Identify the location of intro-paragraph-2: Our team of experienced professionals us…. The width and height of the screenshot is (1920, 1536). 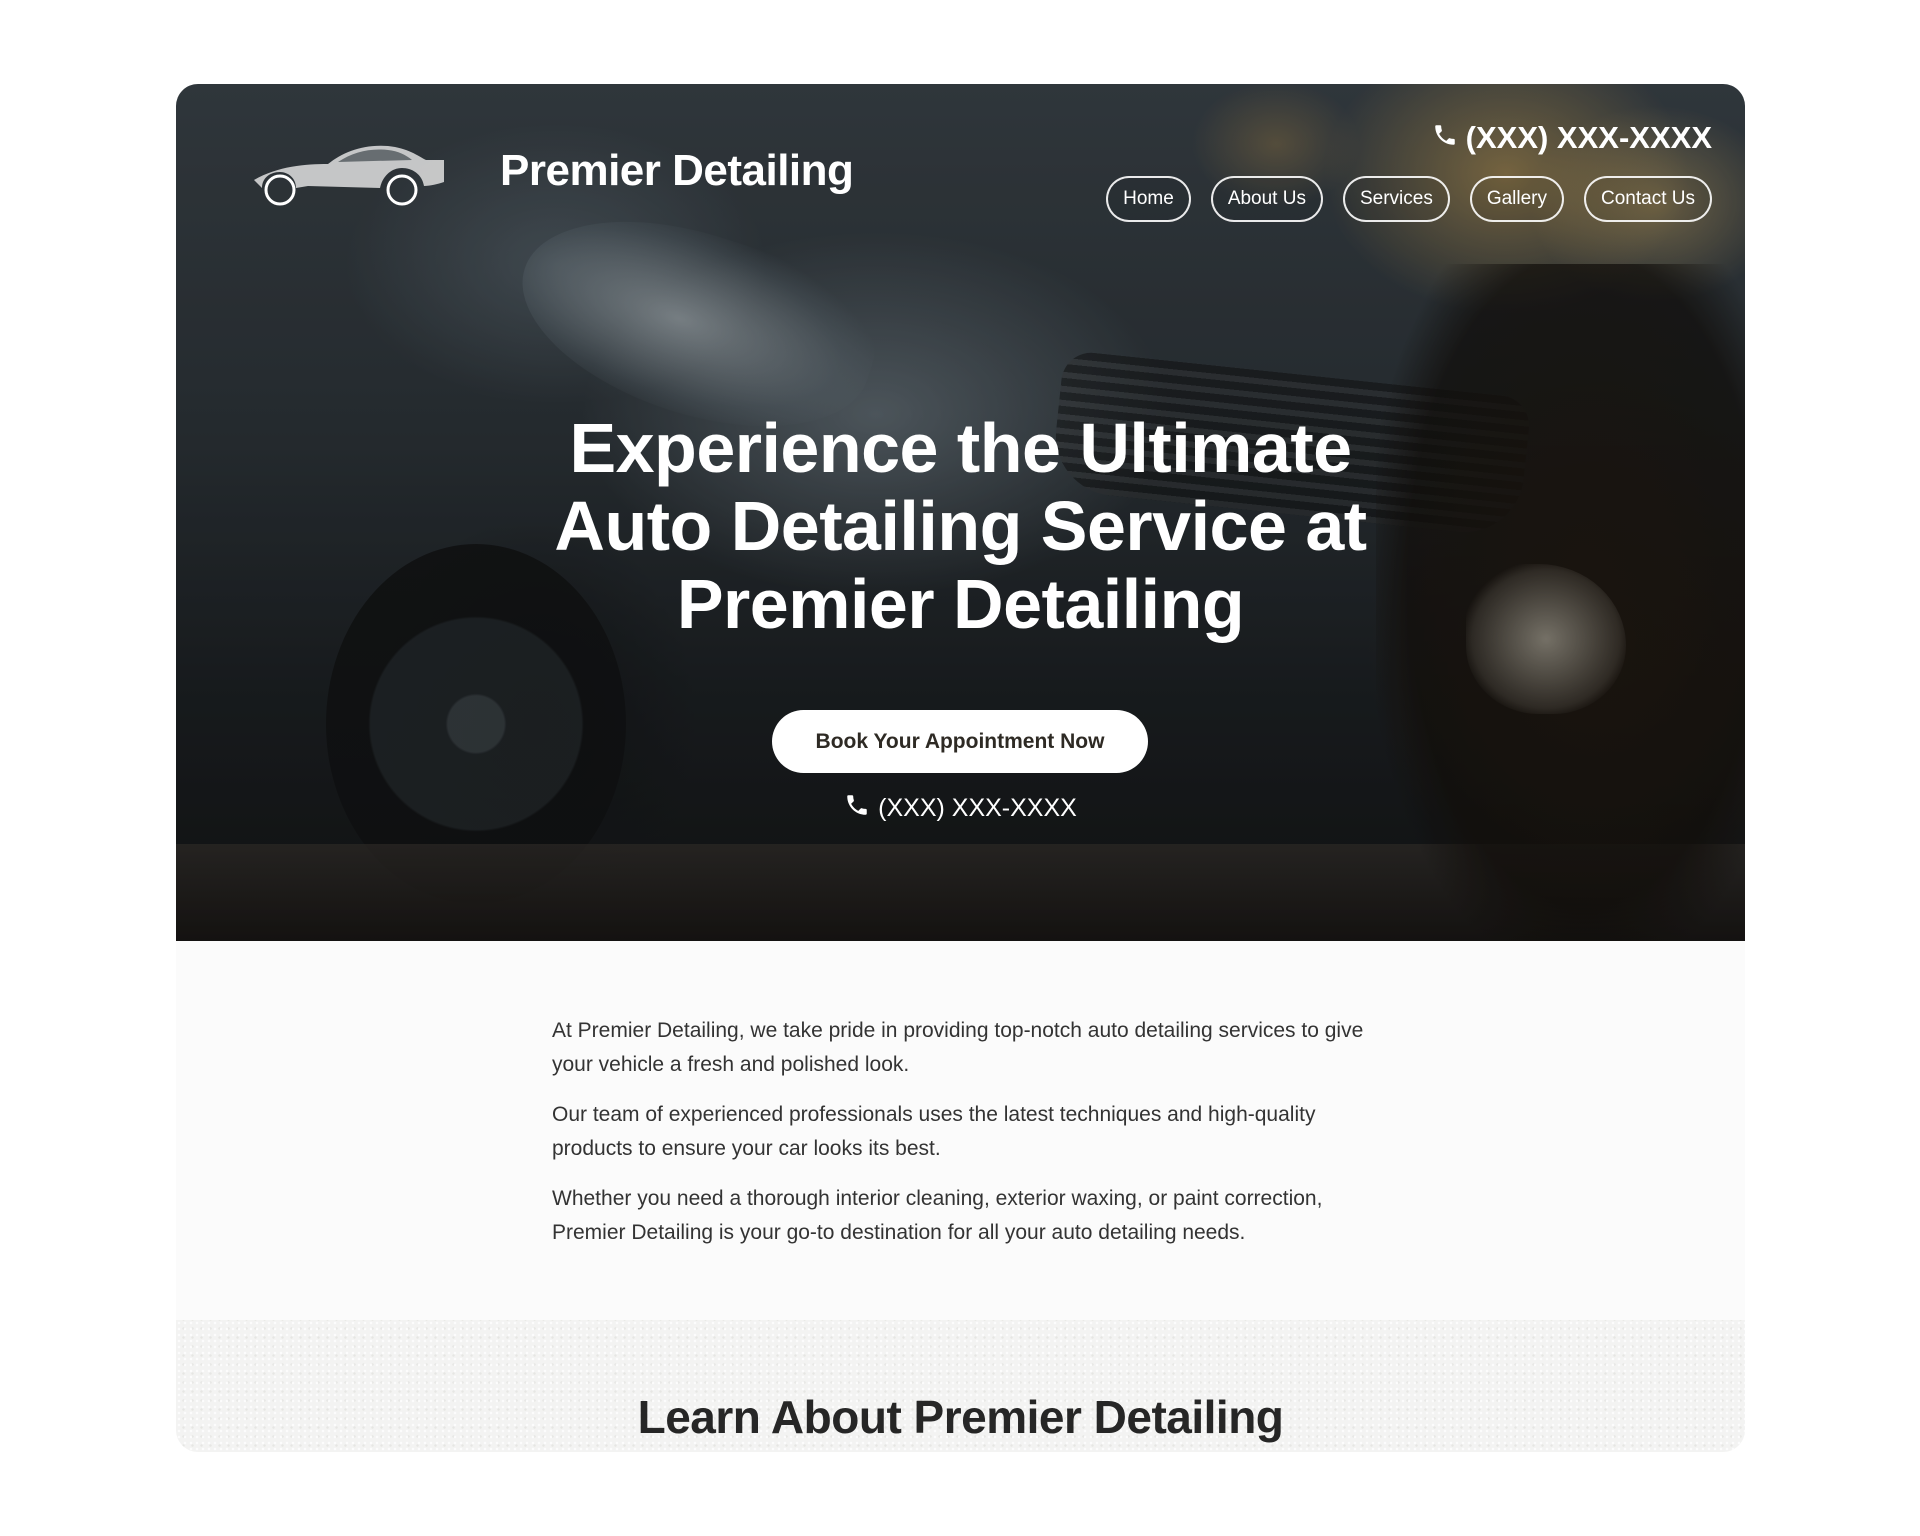
(934, 1131).